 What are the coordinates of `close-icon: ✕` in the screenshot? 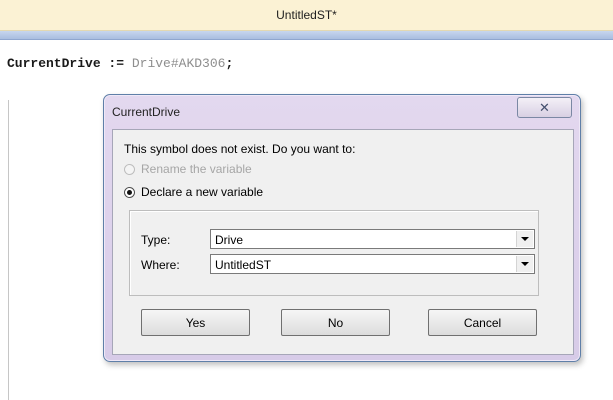 It's located at (544, 107).